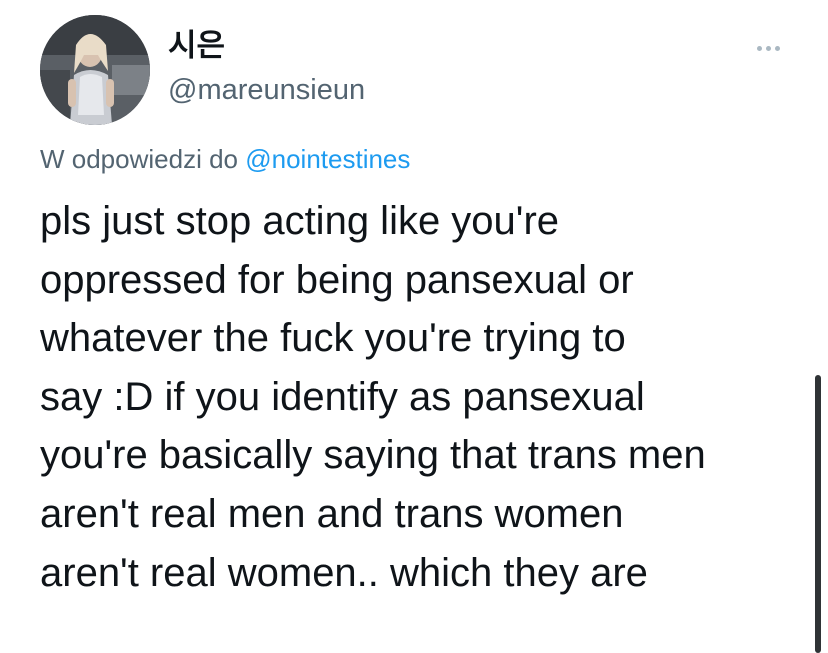  Describe the element at coordinates (266, 90) in the screenshot. I see `user-handle: @mareunsieun` at that location.